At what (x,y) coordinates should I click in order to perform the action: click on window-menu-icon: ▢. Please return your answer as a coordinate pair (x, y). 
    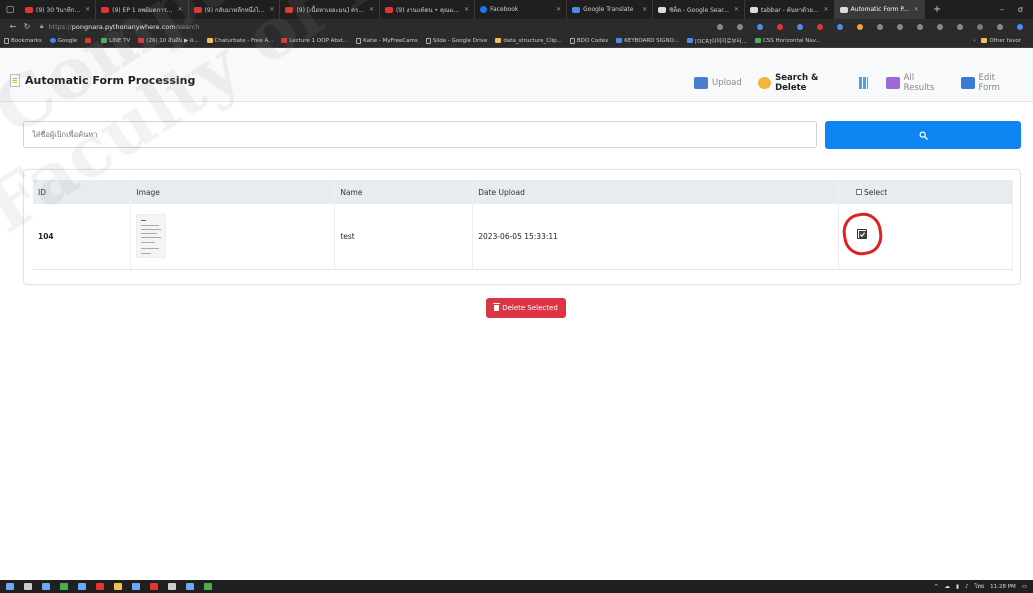
    Looking at the image, I should click on (10, 9).